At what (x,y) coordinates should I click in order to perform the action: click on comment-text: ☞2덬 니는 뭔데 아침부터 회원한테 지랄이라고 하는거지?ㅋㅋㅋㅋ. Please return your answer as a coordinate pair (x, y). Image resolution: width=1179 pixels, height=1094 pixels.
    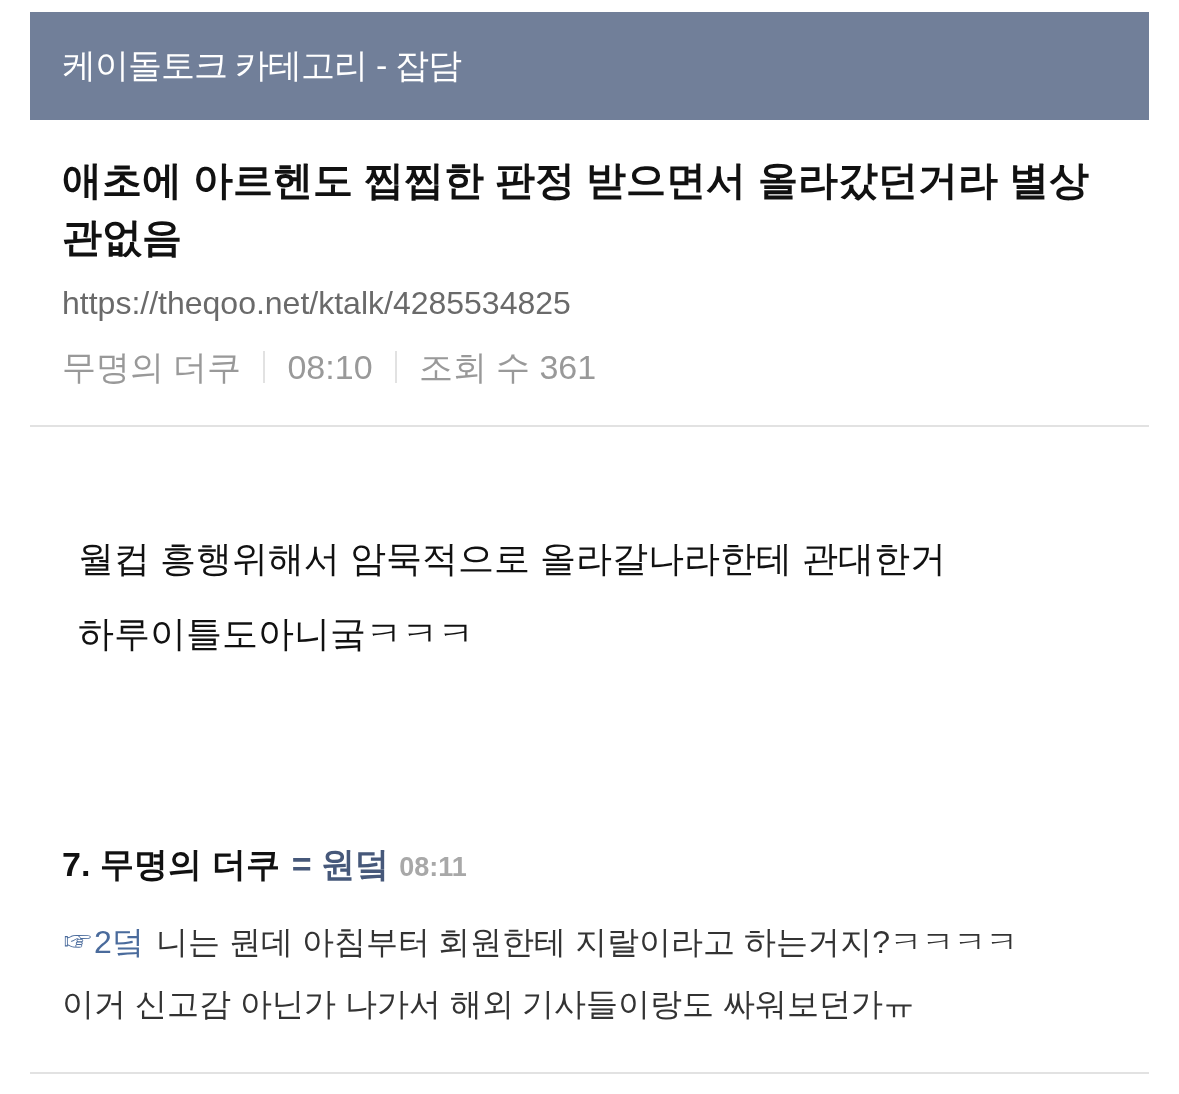
    Looking at the image, I should click on (541, 942).